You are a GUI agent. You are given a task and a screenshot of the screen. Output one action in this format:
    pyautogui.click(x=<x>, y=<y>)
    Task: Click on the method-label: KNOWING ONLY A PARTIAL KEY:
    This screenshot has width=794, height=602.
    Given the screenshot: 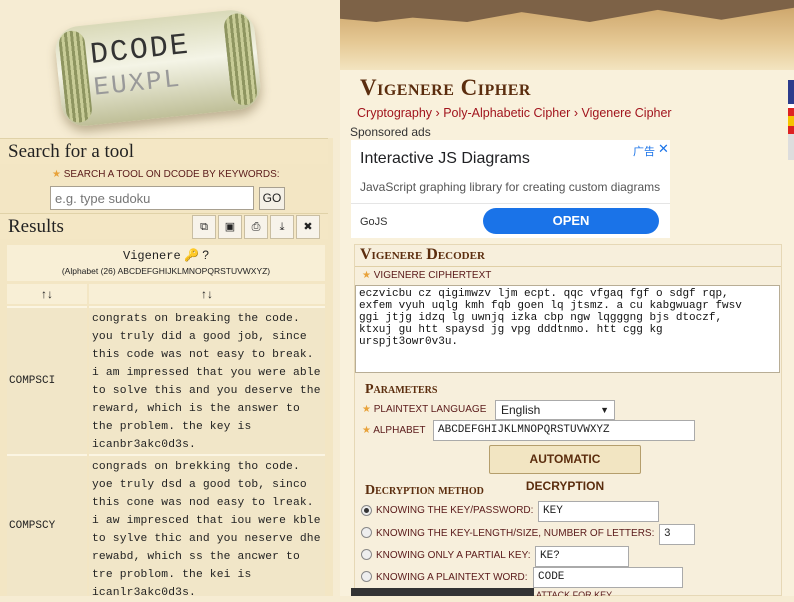 What is the action you would take?
    pyautogui.click(x=453, y=555)
    